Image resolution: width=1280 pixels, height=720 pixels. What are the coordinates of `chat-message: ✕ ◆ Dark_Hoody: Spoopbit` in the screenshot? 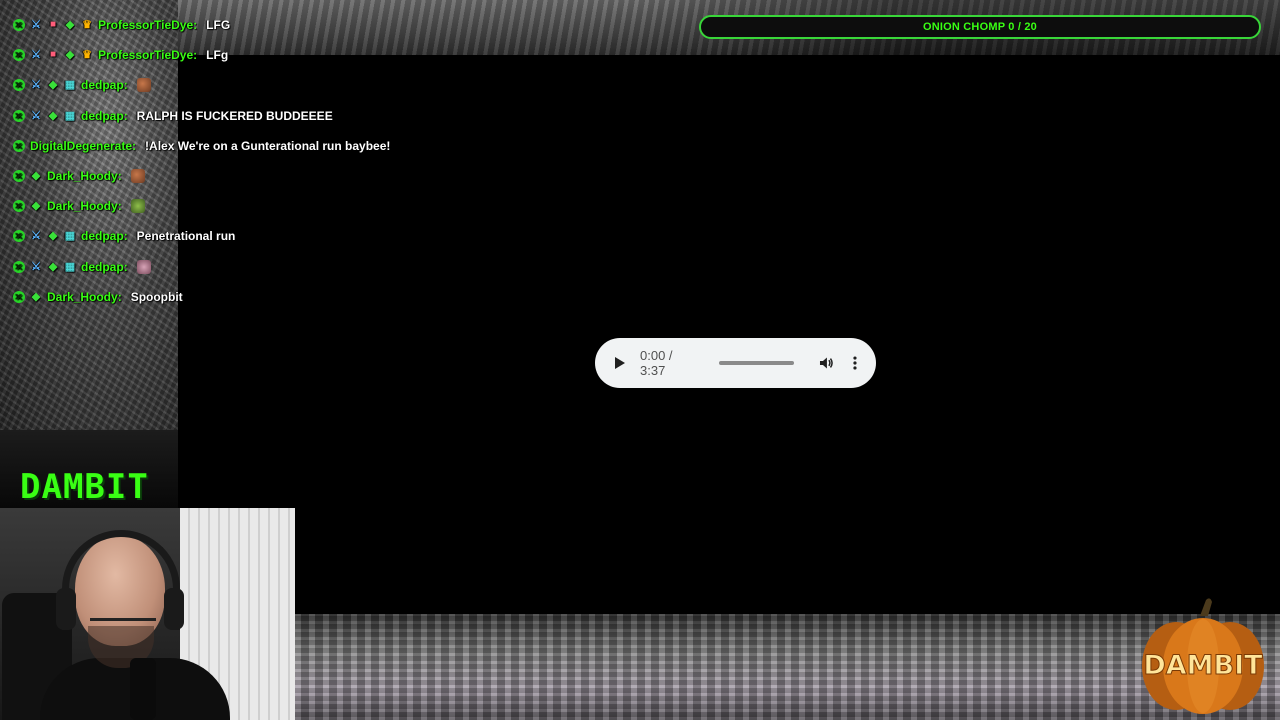 It's located at (223, 297).